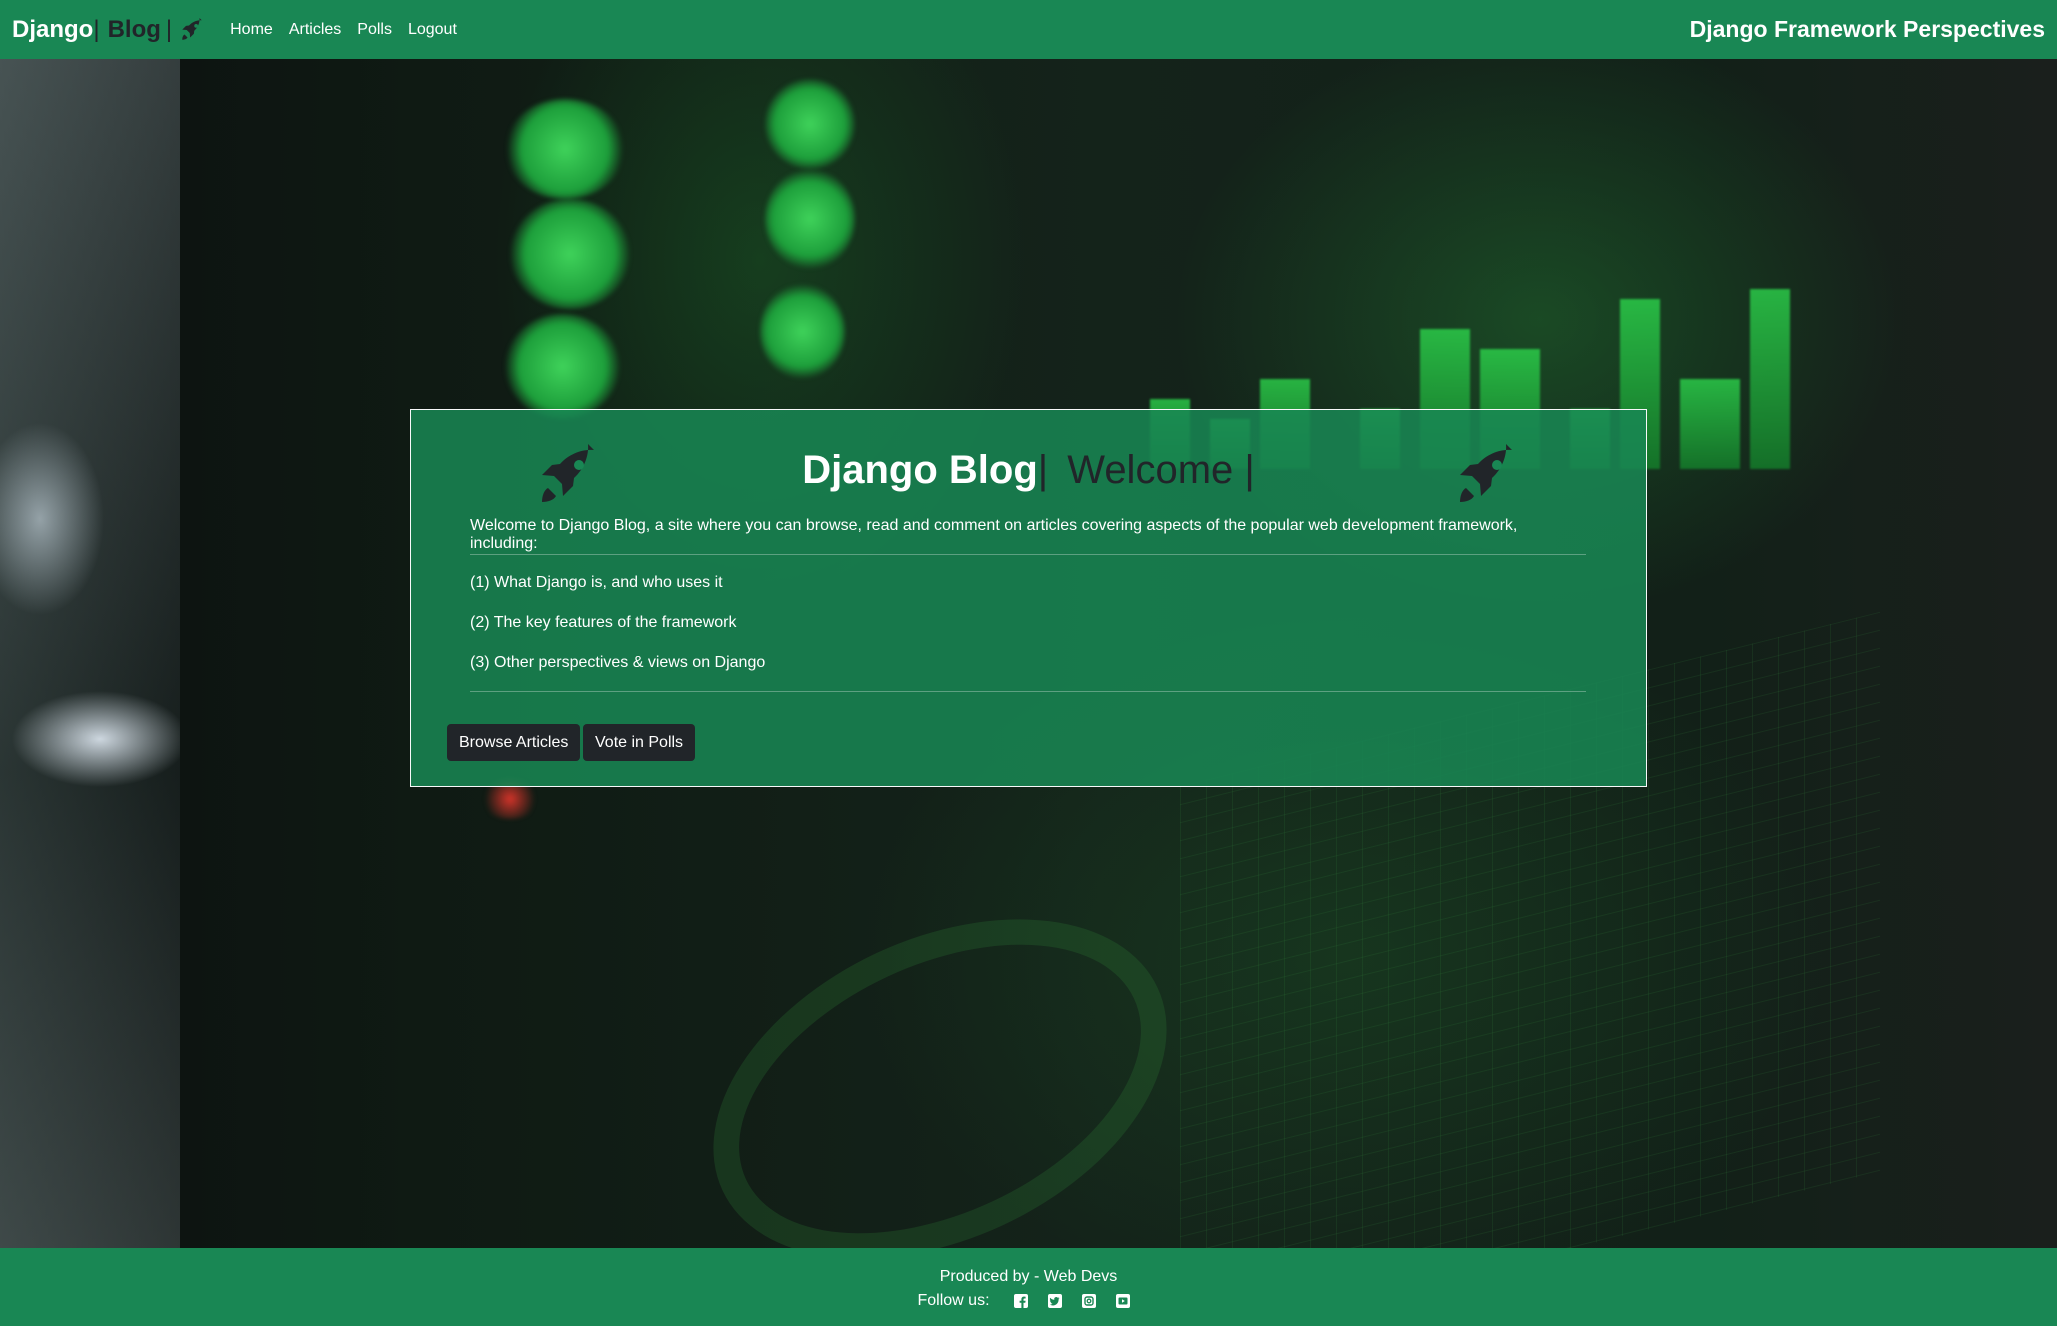 Image resolution: width=2057 pixels, height=1326 pixels. I want to click on twitter-icon, so click(1055, 1301).